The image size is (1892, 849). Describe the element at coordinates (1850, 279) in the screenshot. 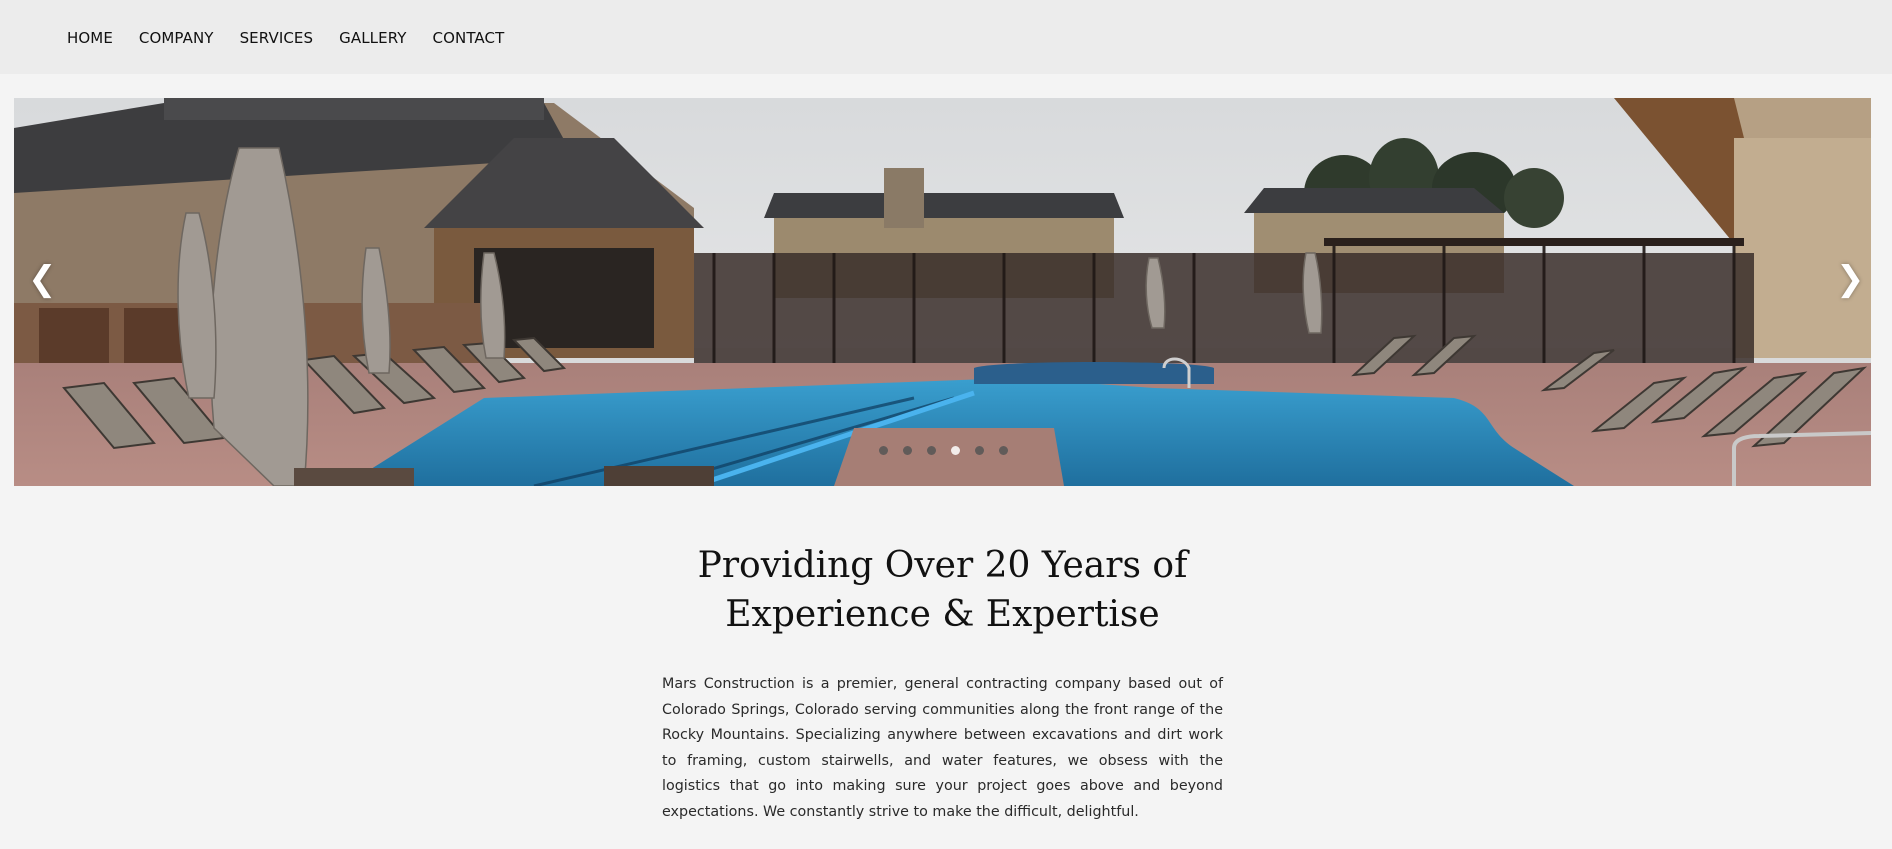

I see `slider-next-arrow: ❯` at that location.